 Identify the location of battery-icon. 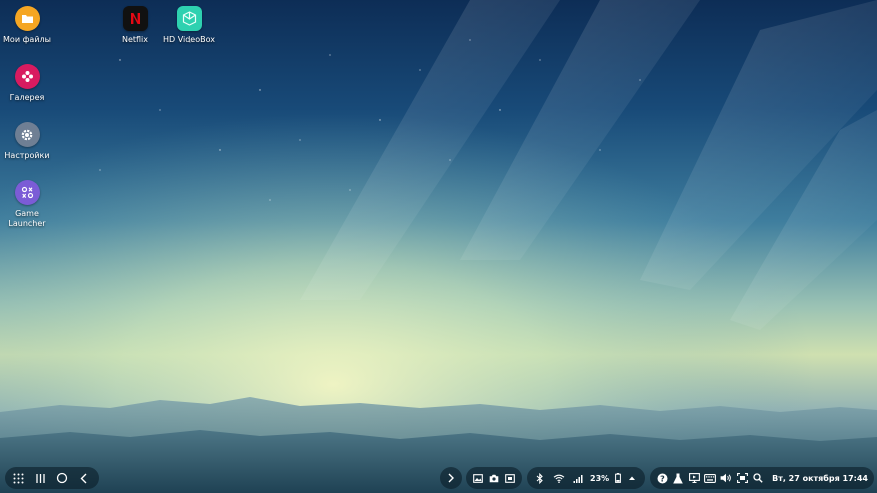
(618, 478).